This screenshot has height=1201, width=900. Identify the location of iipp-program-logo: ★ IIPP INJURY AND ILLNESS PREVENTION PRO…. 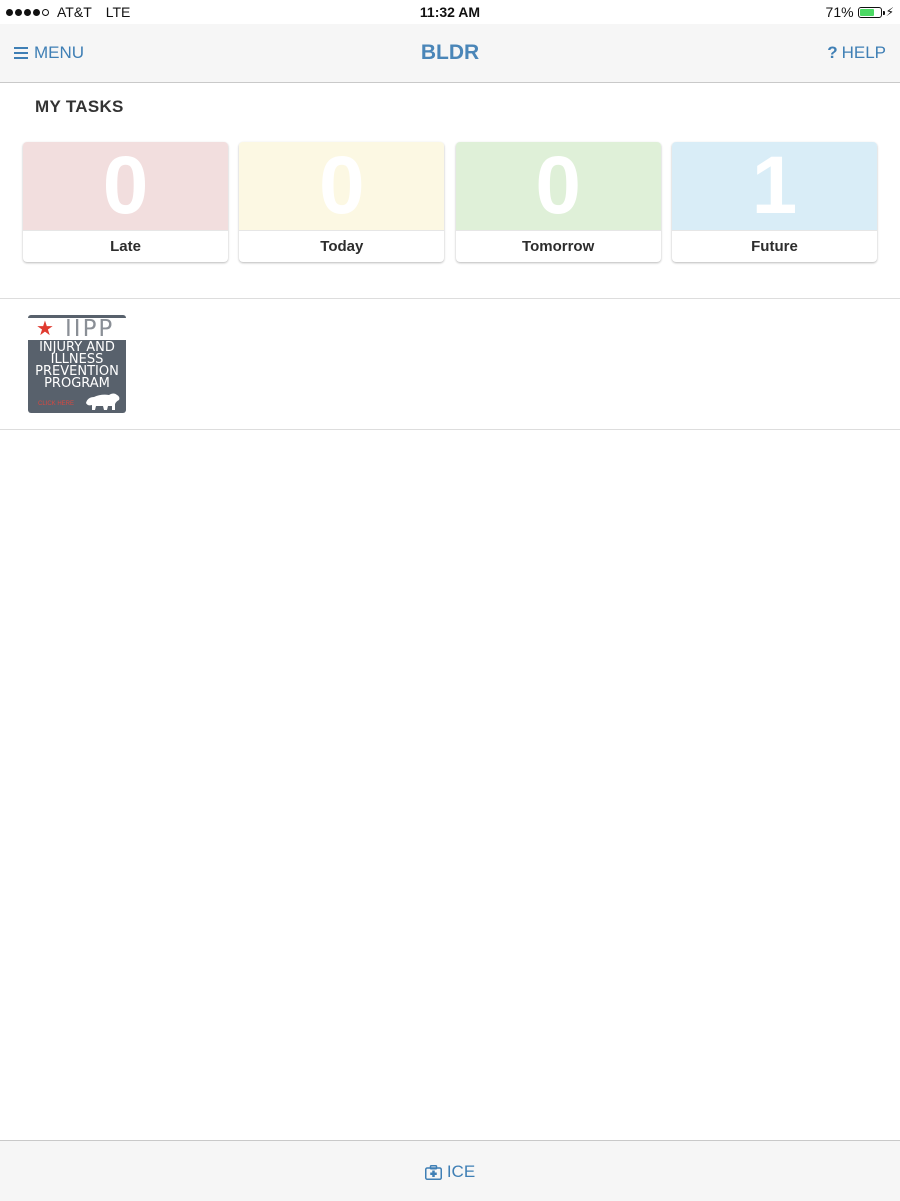
(77, 364).